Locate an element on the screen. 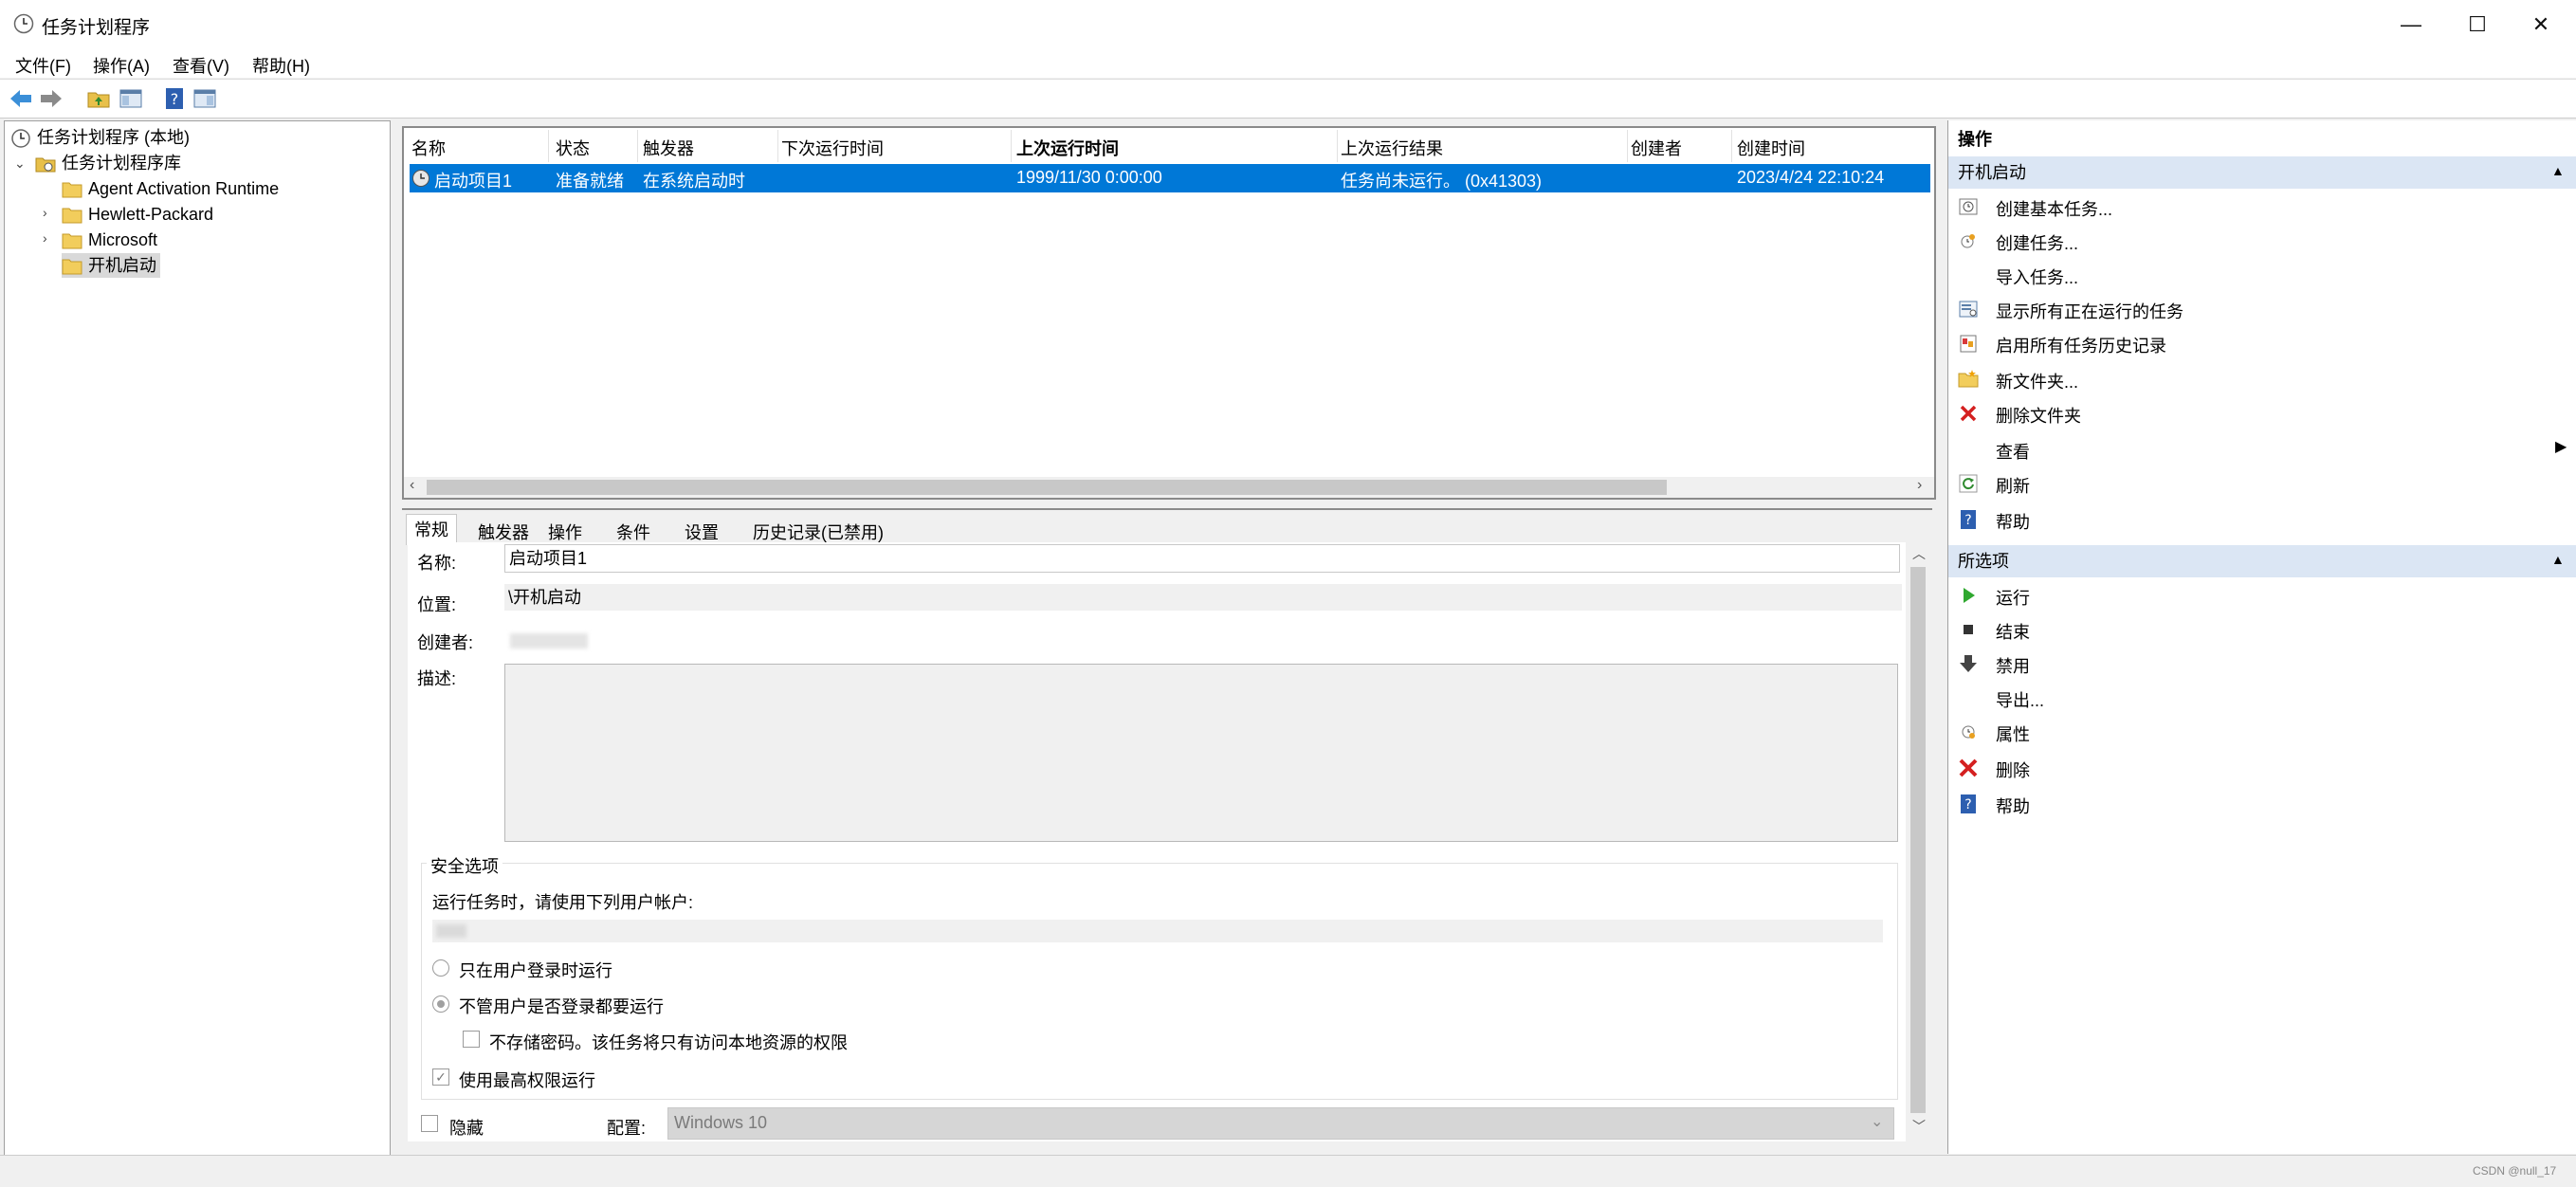  minimize-button: — is located at coordinates (2411, 24).